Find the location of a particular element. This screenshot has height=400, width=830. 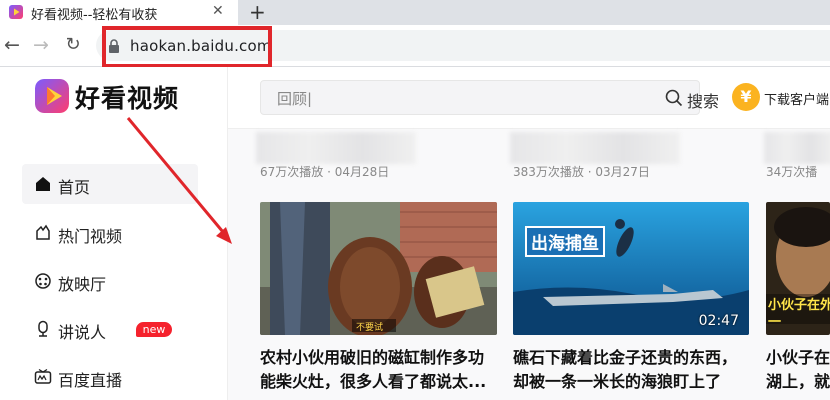

sidebar-item-home: 首页 is located at coordinates (110, 184).